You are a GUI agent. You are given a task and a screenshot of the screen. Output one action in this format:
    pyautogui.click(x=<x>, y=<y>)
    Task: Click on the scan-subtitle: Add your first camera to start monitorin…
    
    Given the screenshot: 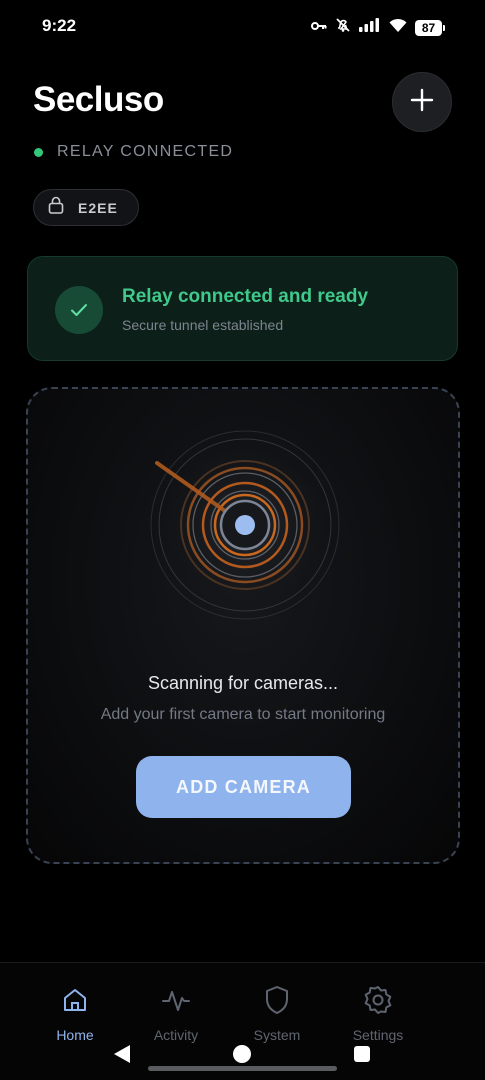 What is the action you would take?
    pyautogui.click(x=243, y=714)
    